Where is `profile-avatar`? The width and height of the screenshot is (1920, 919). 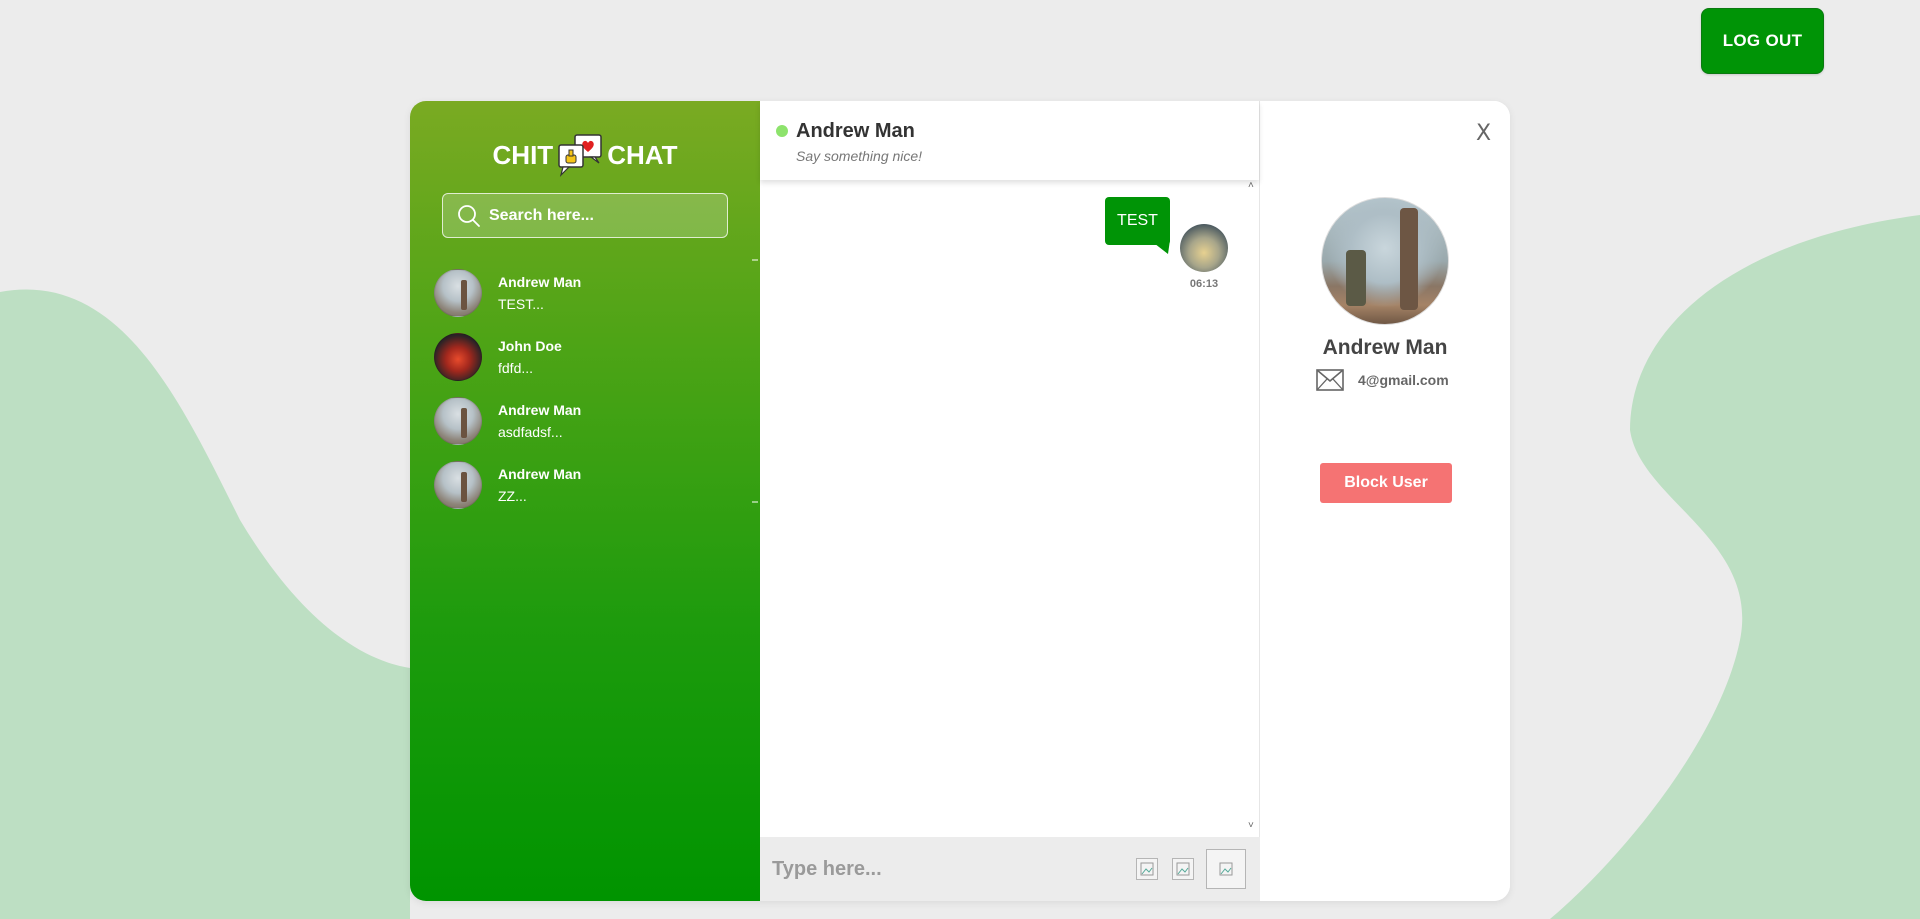
profile-avatar is located at coordinates (1385, 261).